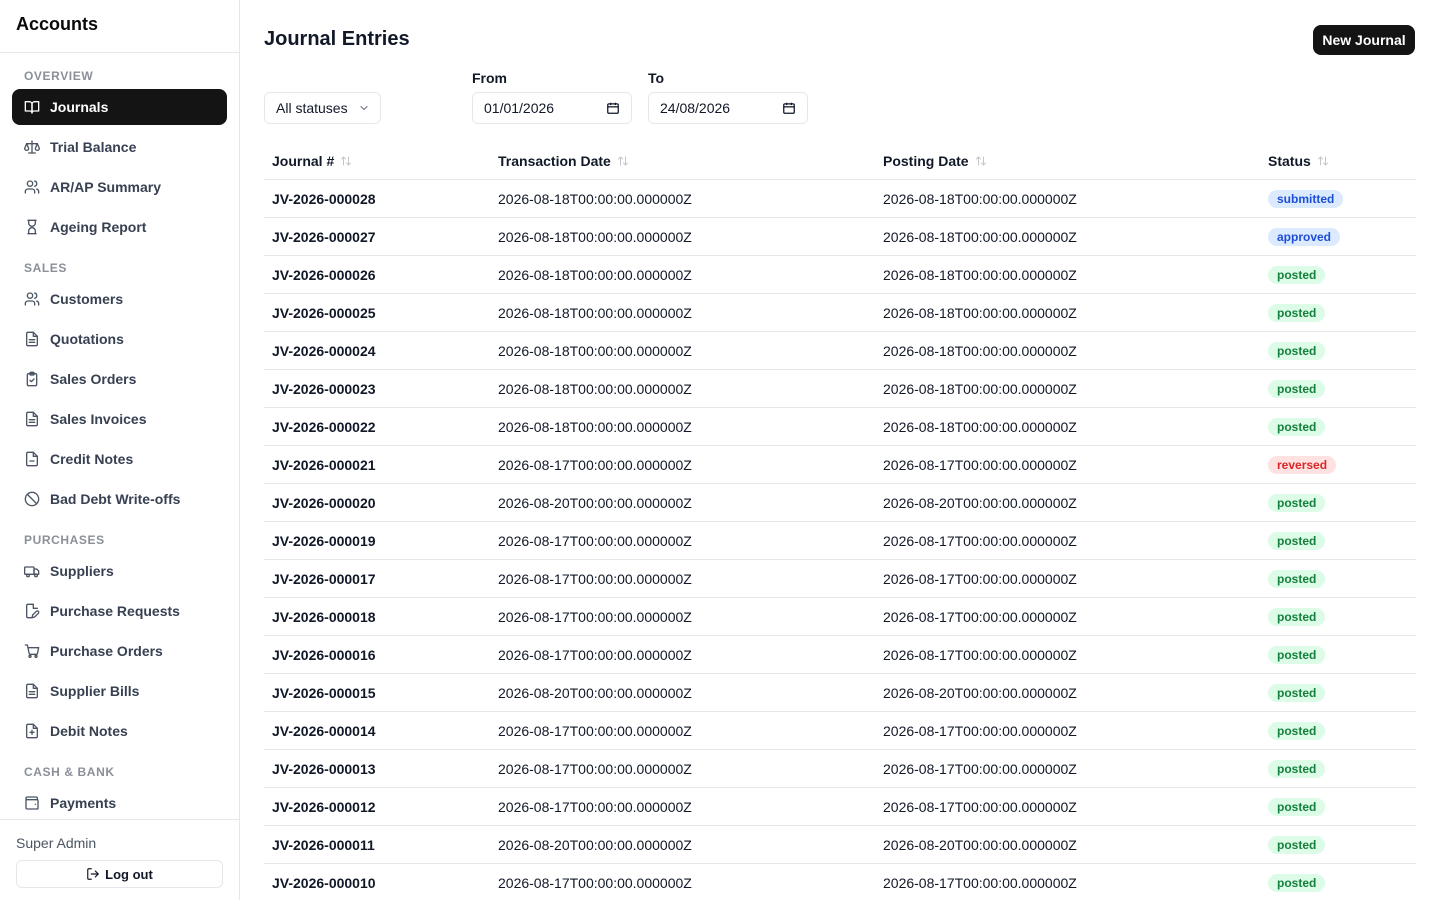 This screenshot has width=1440, height=900. I want to click on posting-date: 2026-08-18T00:00:00.000000Z, so click(980, 236).